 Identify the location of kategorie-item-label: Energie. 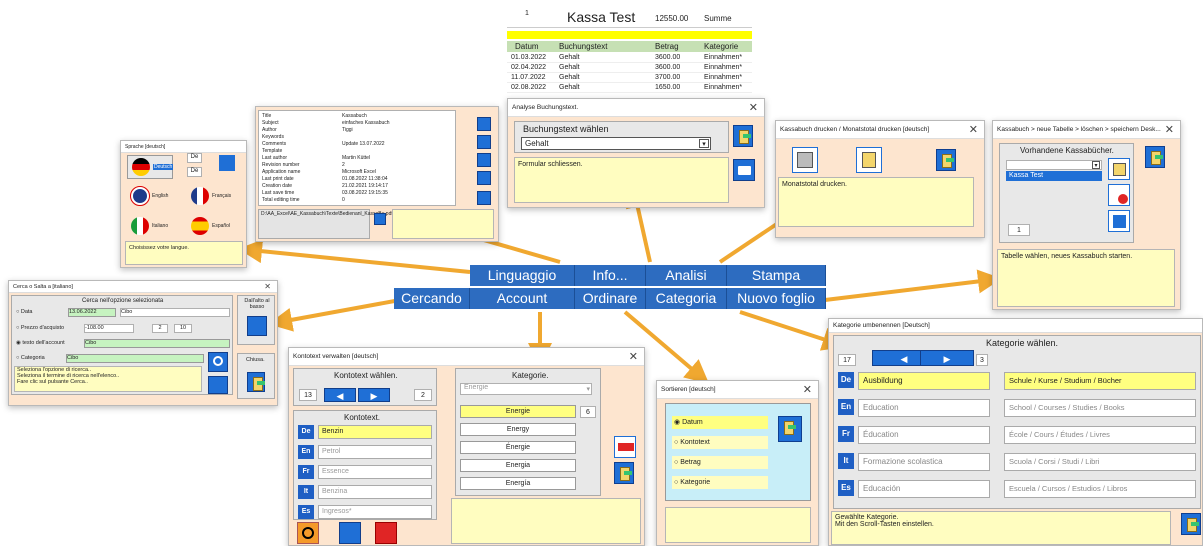
(518, 411).